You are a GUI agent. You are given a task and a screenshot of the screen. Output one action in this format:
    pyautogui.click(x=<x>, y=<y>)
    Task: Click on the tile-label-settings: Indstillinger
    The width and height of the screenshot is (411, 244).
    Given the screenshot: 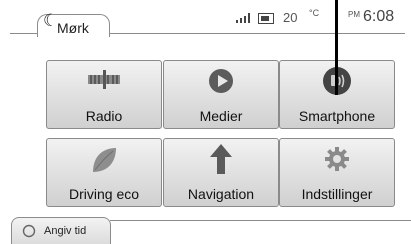 What is the action you would take?
    pyautogui.click(x=337, y=194)
    